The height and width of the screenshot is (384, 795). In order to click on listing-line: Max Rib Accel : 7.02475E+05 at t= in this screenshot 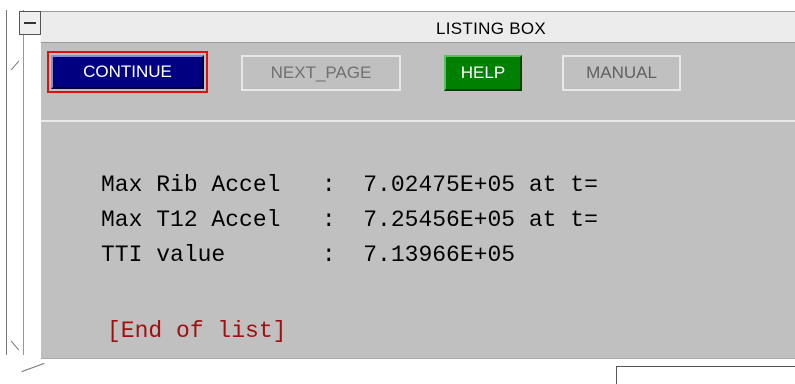, I will do `click(349, 185)`.